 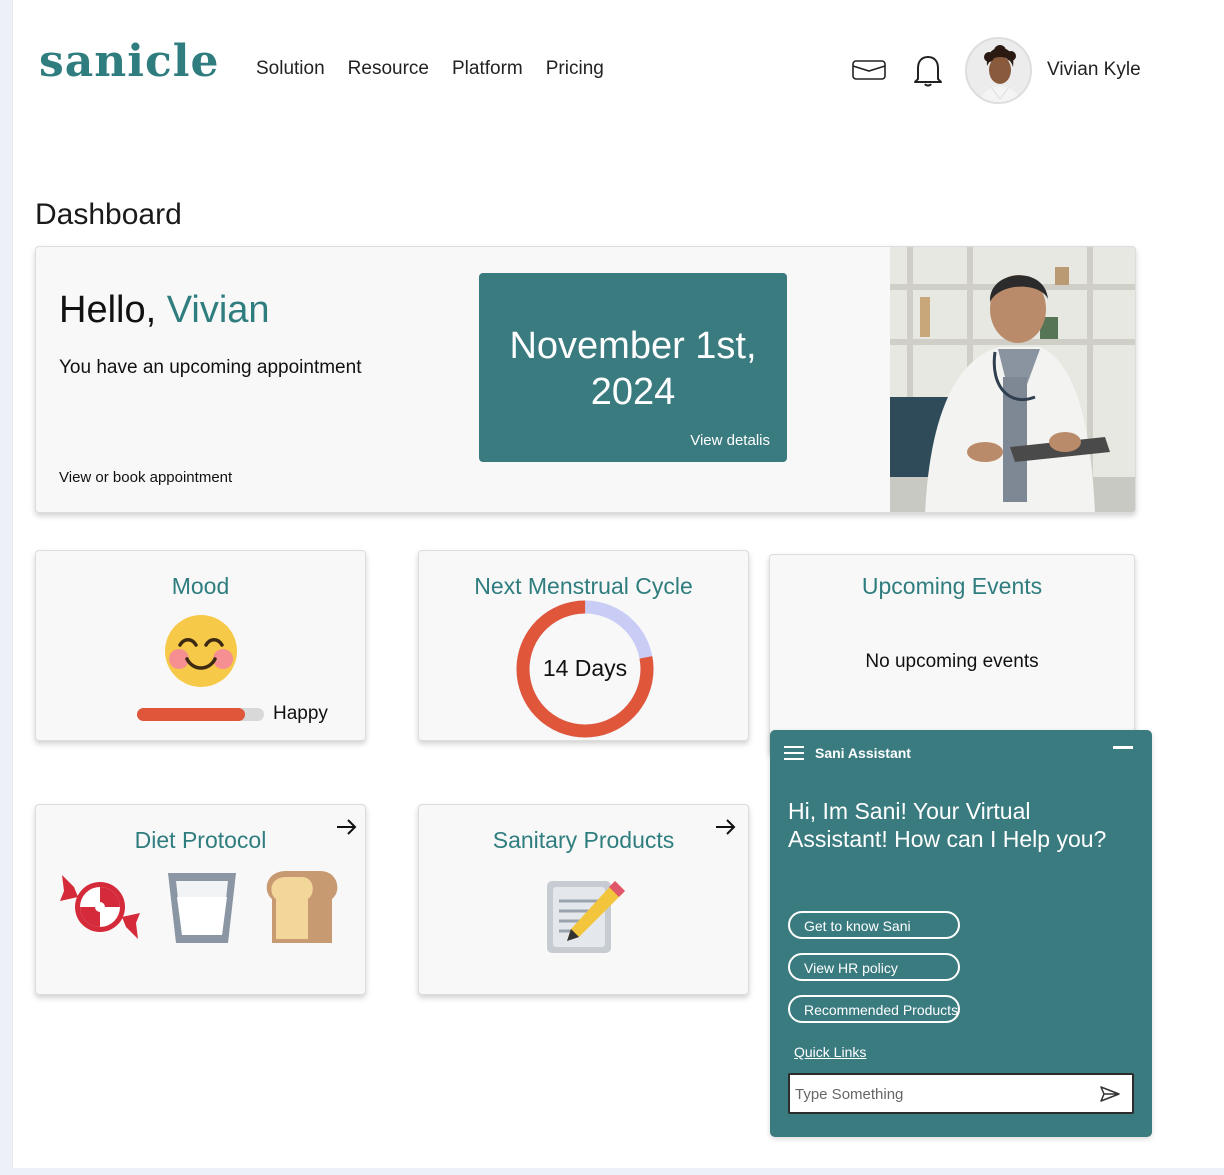 What do you see at coordinates (6, 587) in the screenshot?
I see `left-edge` at bounding box center [6, 587].